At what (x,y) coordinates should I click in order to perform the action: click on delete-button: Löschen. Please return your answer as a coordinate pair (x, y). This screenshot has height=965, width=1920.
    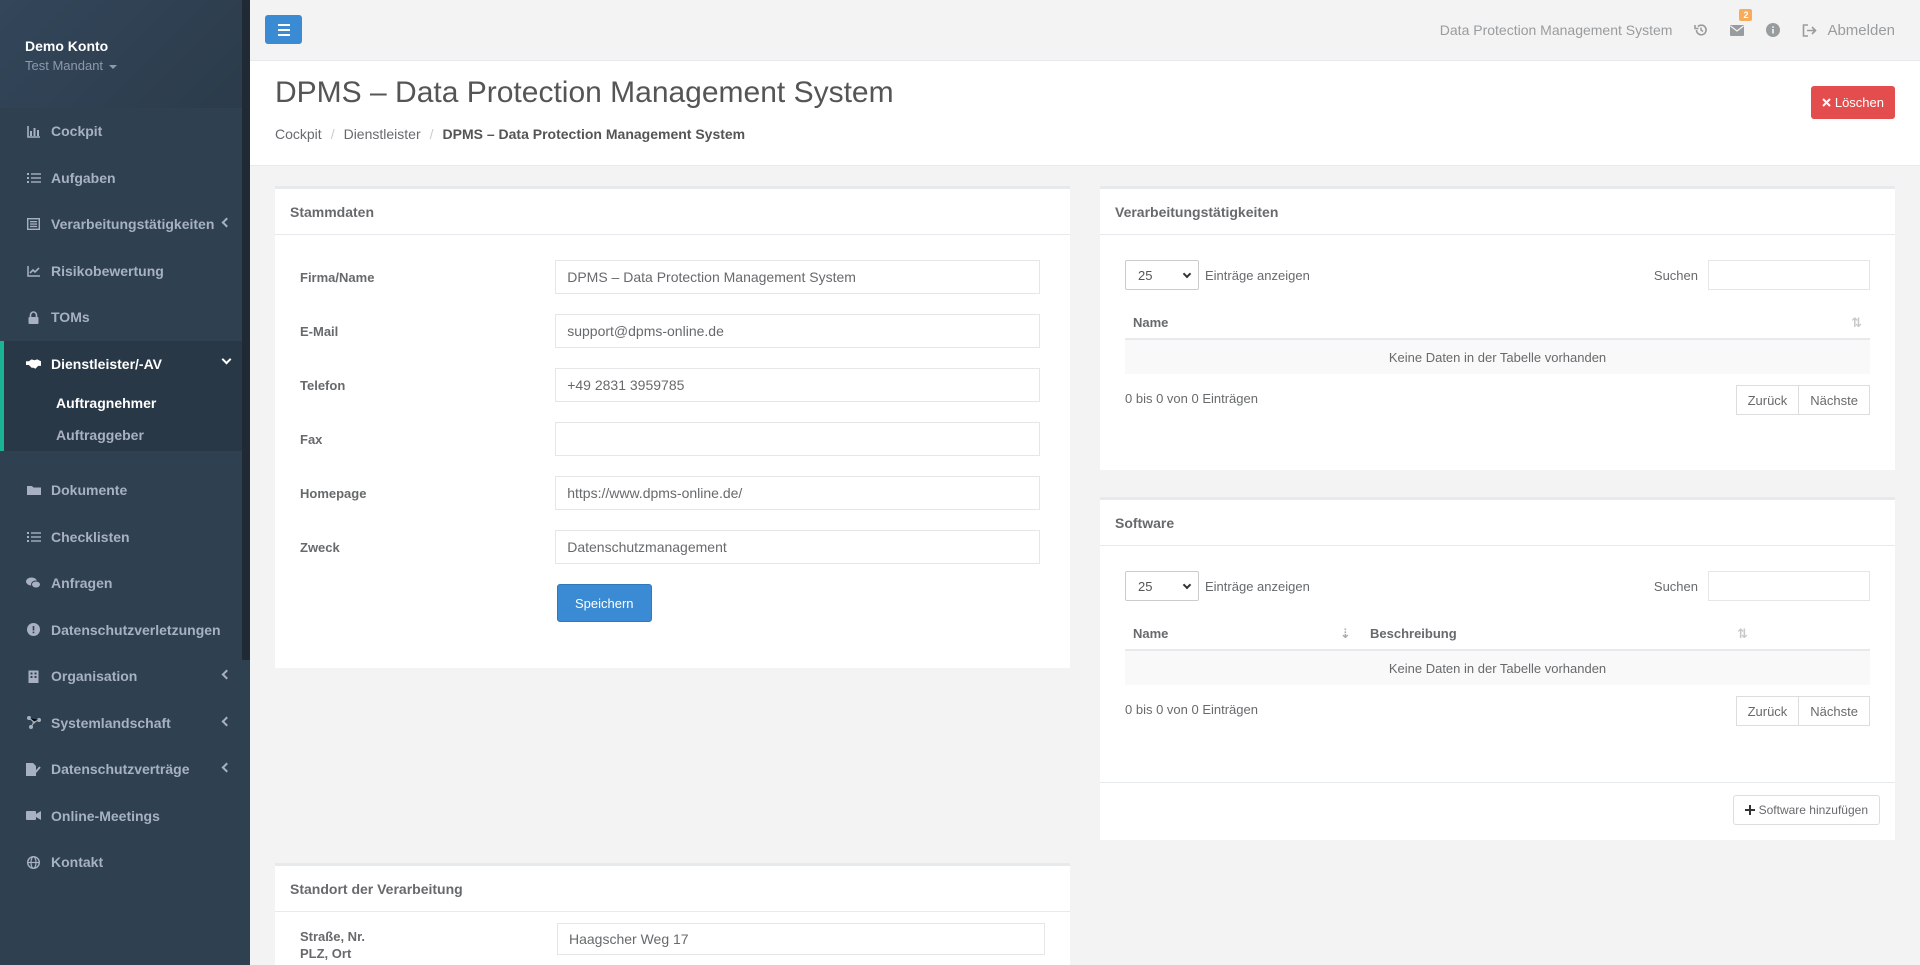
    Looking at the image, I should click on (1852, 102).